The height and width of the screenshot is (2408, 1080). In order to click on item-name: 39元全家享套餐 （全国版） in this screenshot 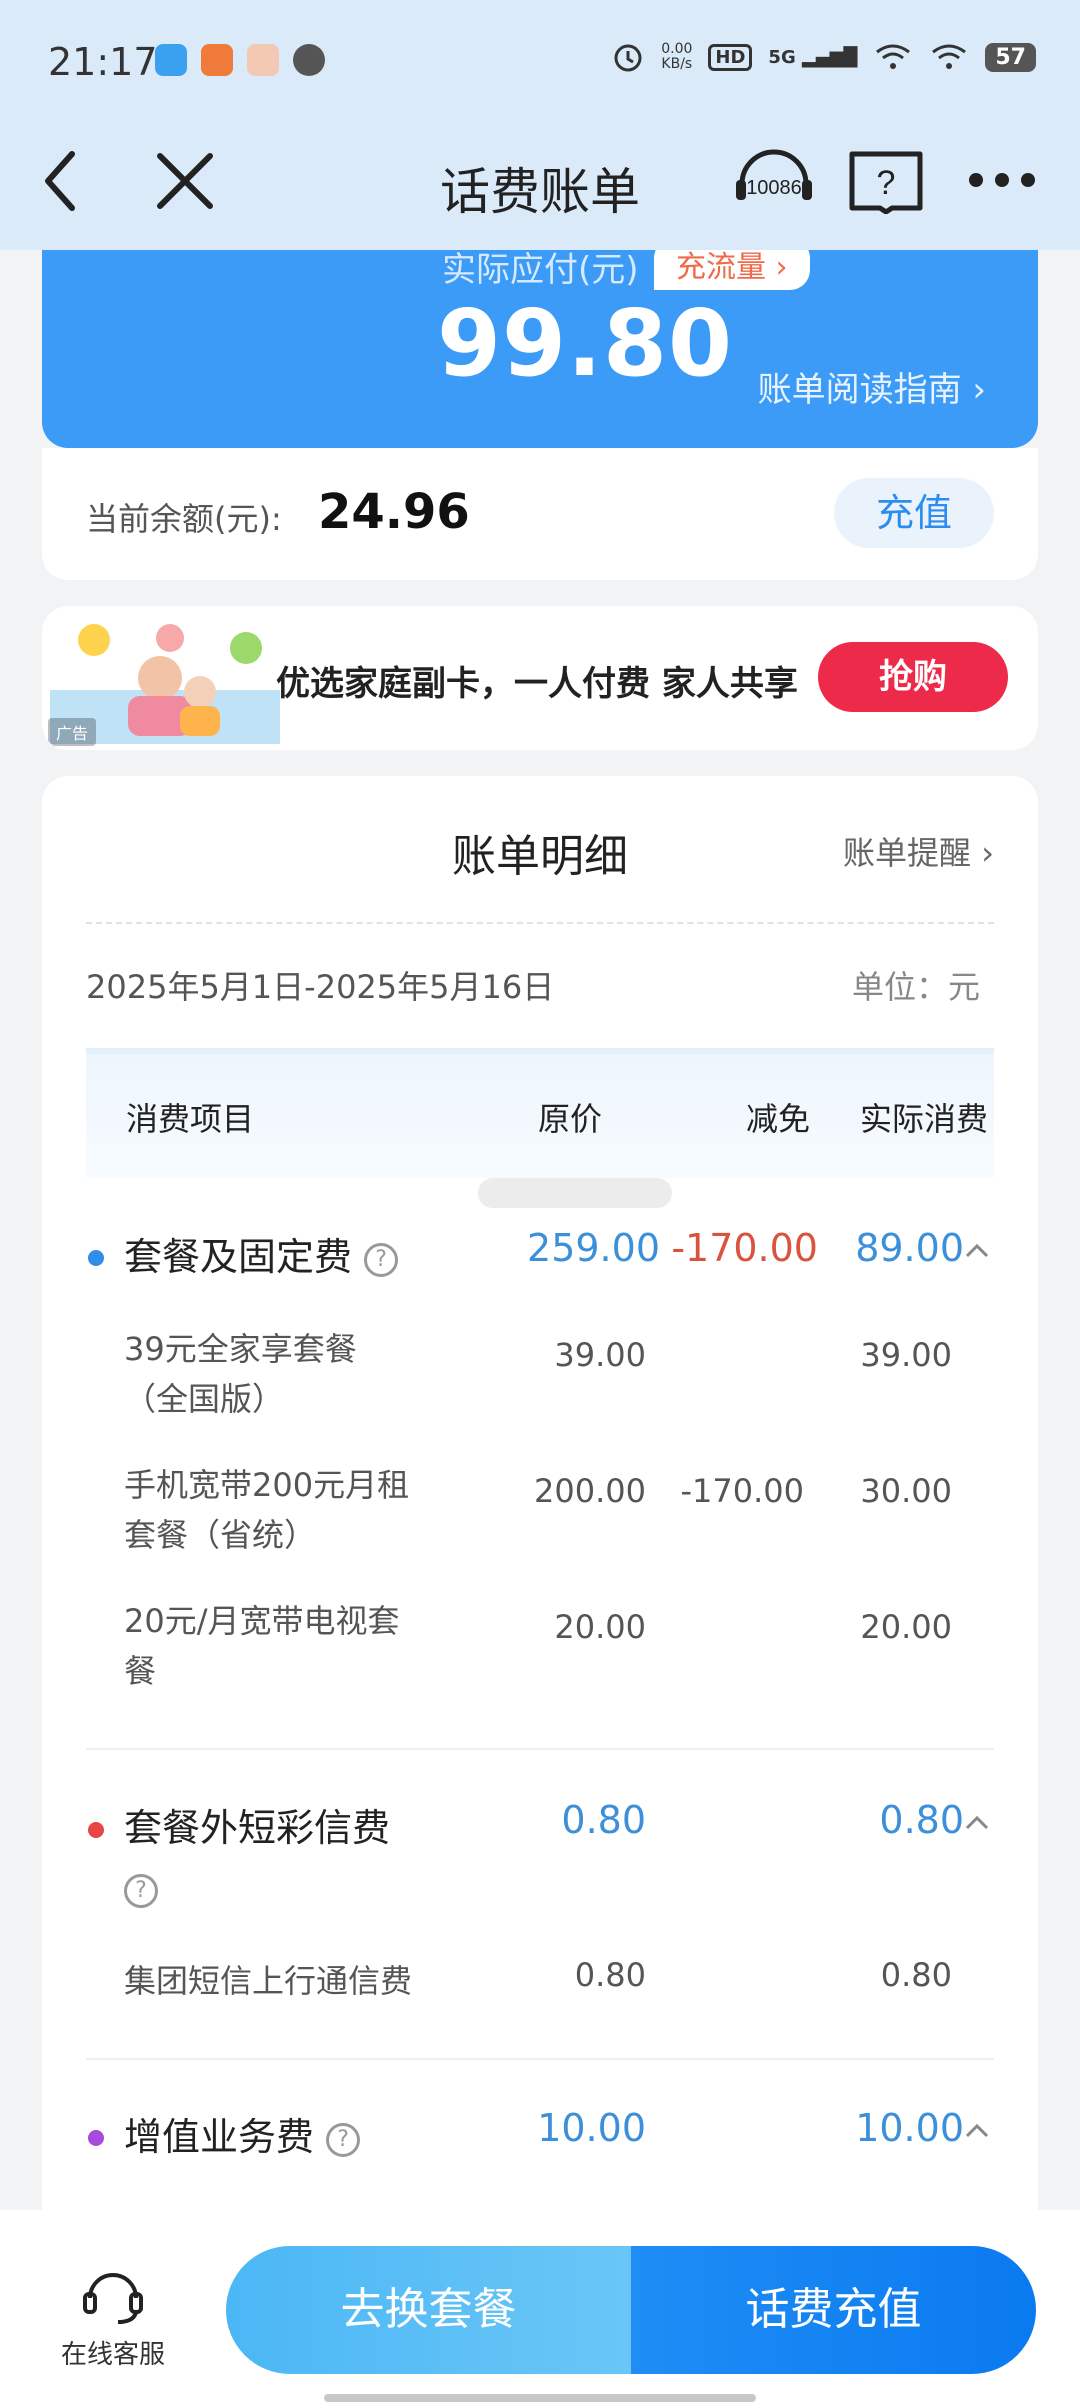, I will do `click(240, 1374)`.